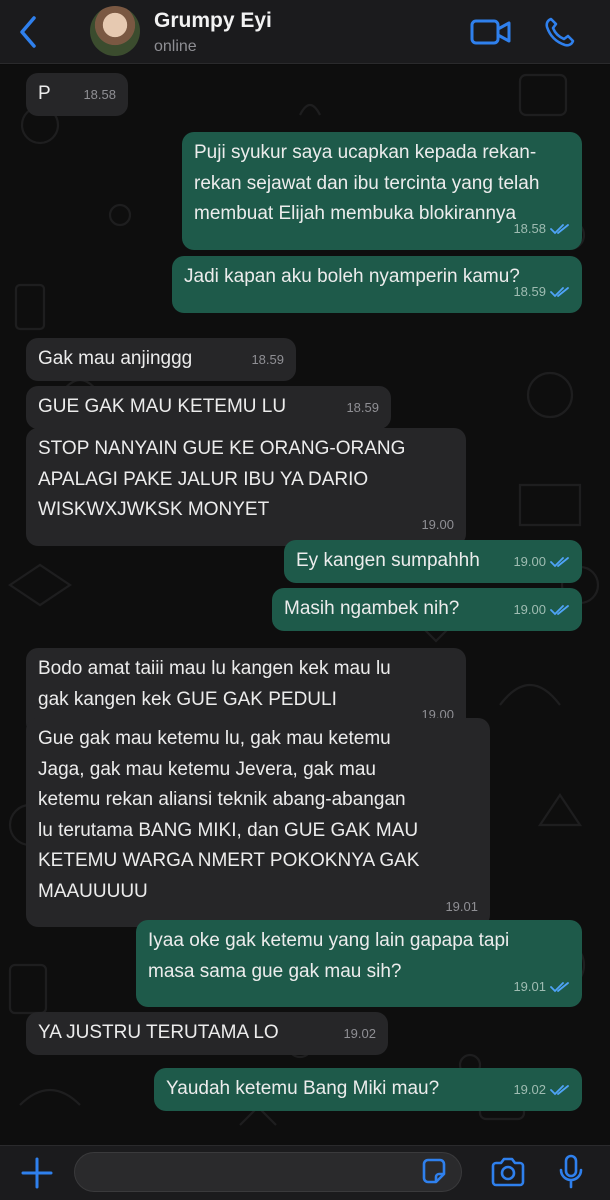 The image size is (610, 1200). What do you see at coordinates (571, 1172) in the screenshot?
I see `microphone-icon` at bounding box center [571, 1172].